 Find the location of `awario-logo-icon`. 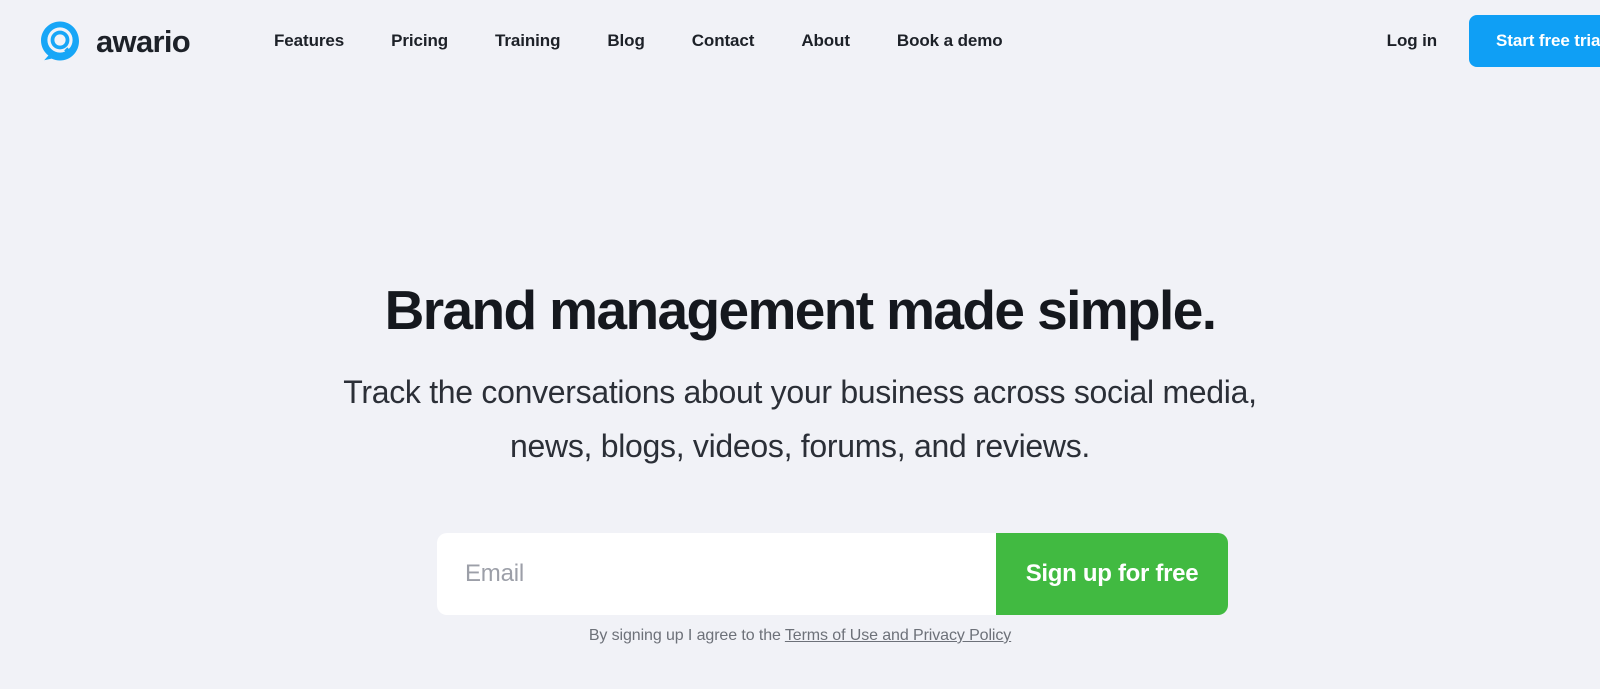

awario-logo-icon is located at coordinates (60, 41).